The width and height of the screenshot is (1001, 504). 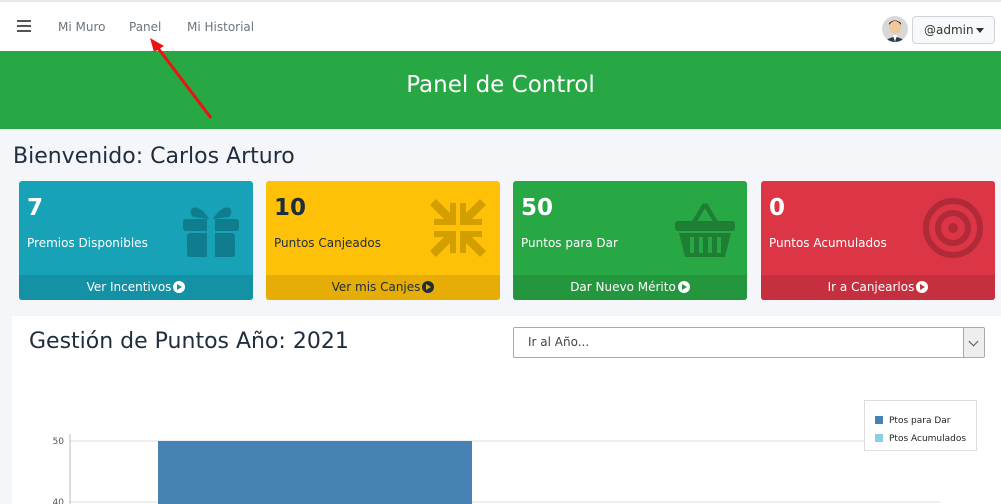 What do you see at coordinates (129, 287) in the screenshot?
I see `footer-label: Ver Incentivos` at bounding box center [129, 287].